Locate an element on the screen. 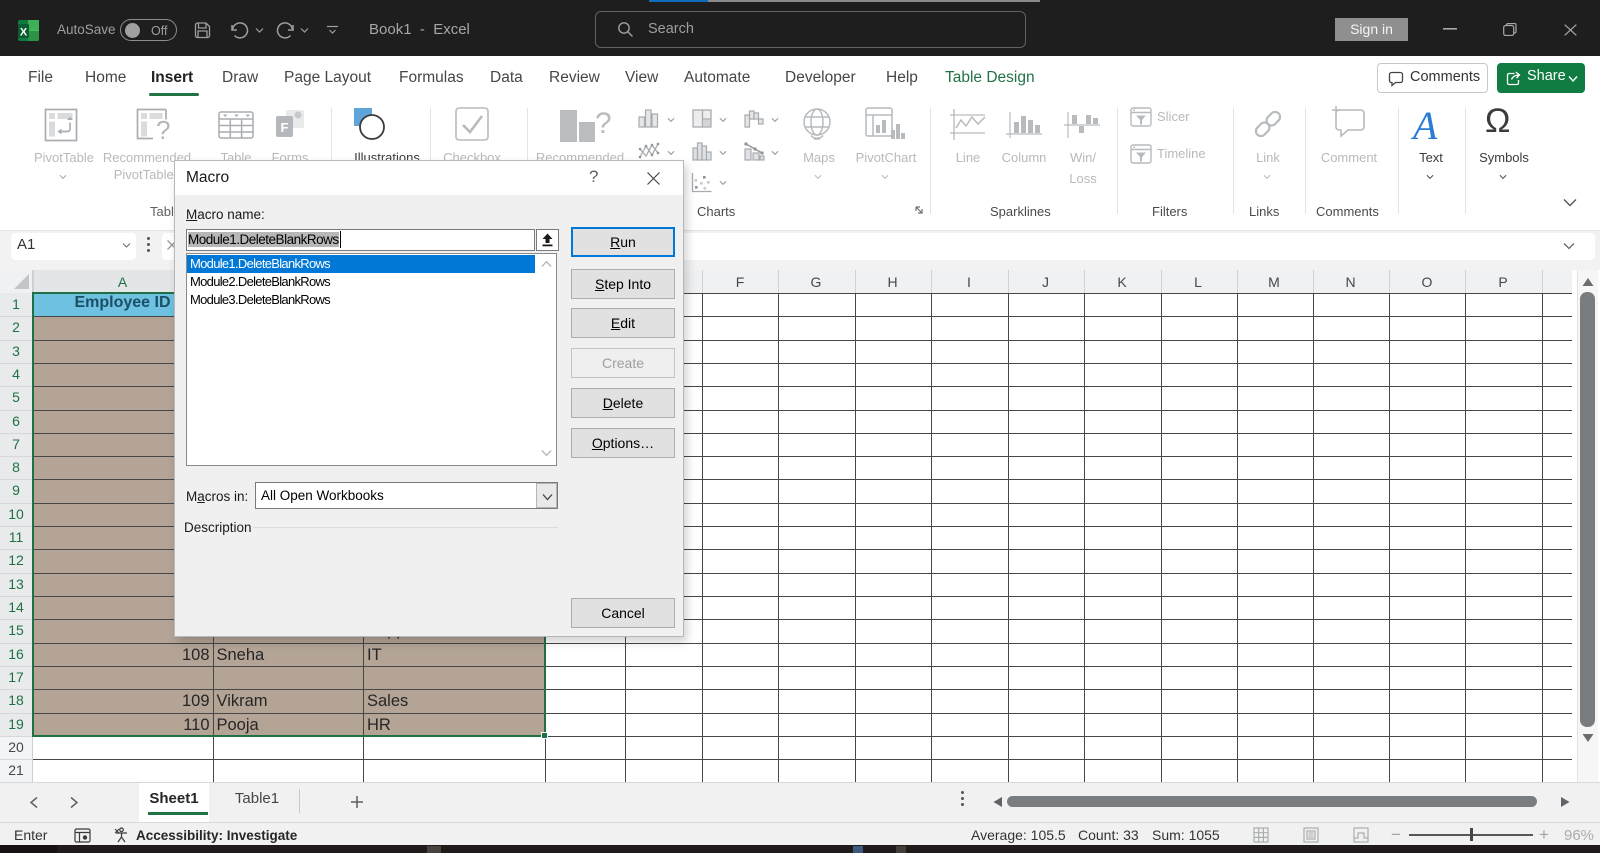 This screenshot has height=853, width=1600. svg-text: X is located at coordinates (24, 33).